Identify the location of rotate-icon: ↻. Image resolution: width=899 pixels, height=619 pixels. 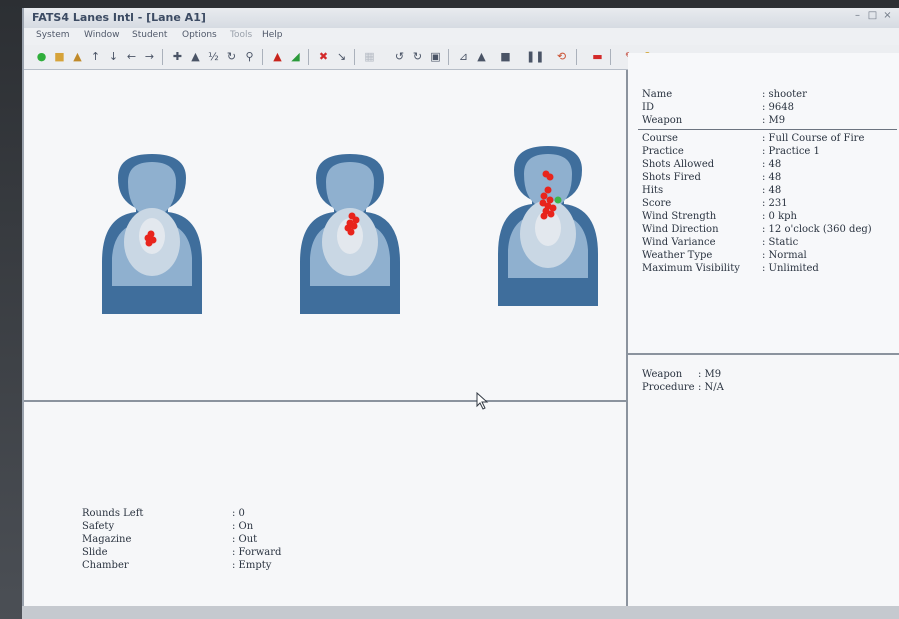
(231, 56).